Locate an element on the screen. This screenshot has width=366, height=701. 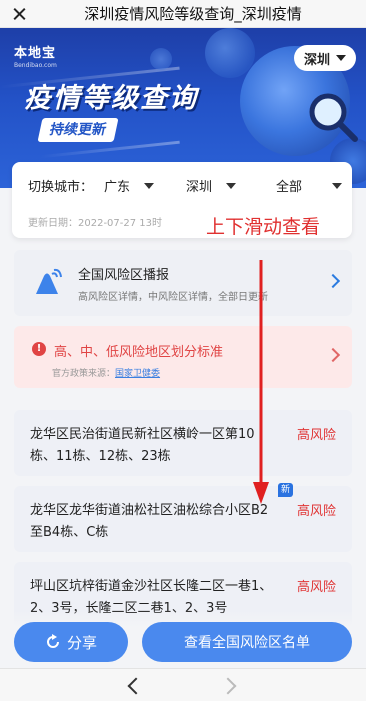
bottom-action-bar: 分享 查看全国风险区名单 is located at coordinates (183, 639).